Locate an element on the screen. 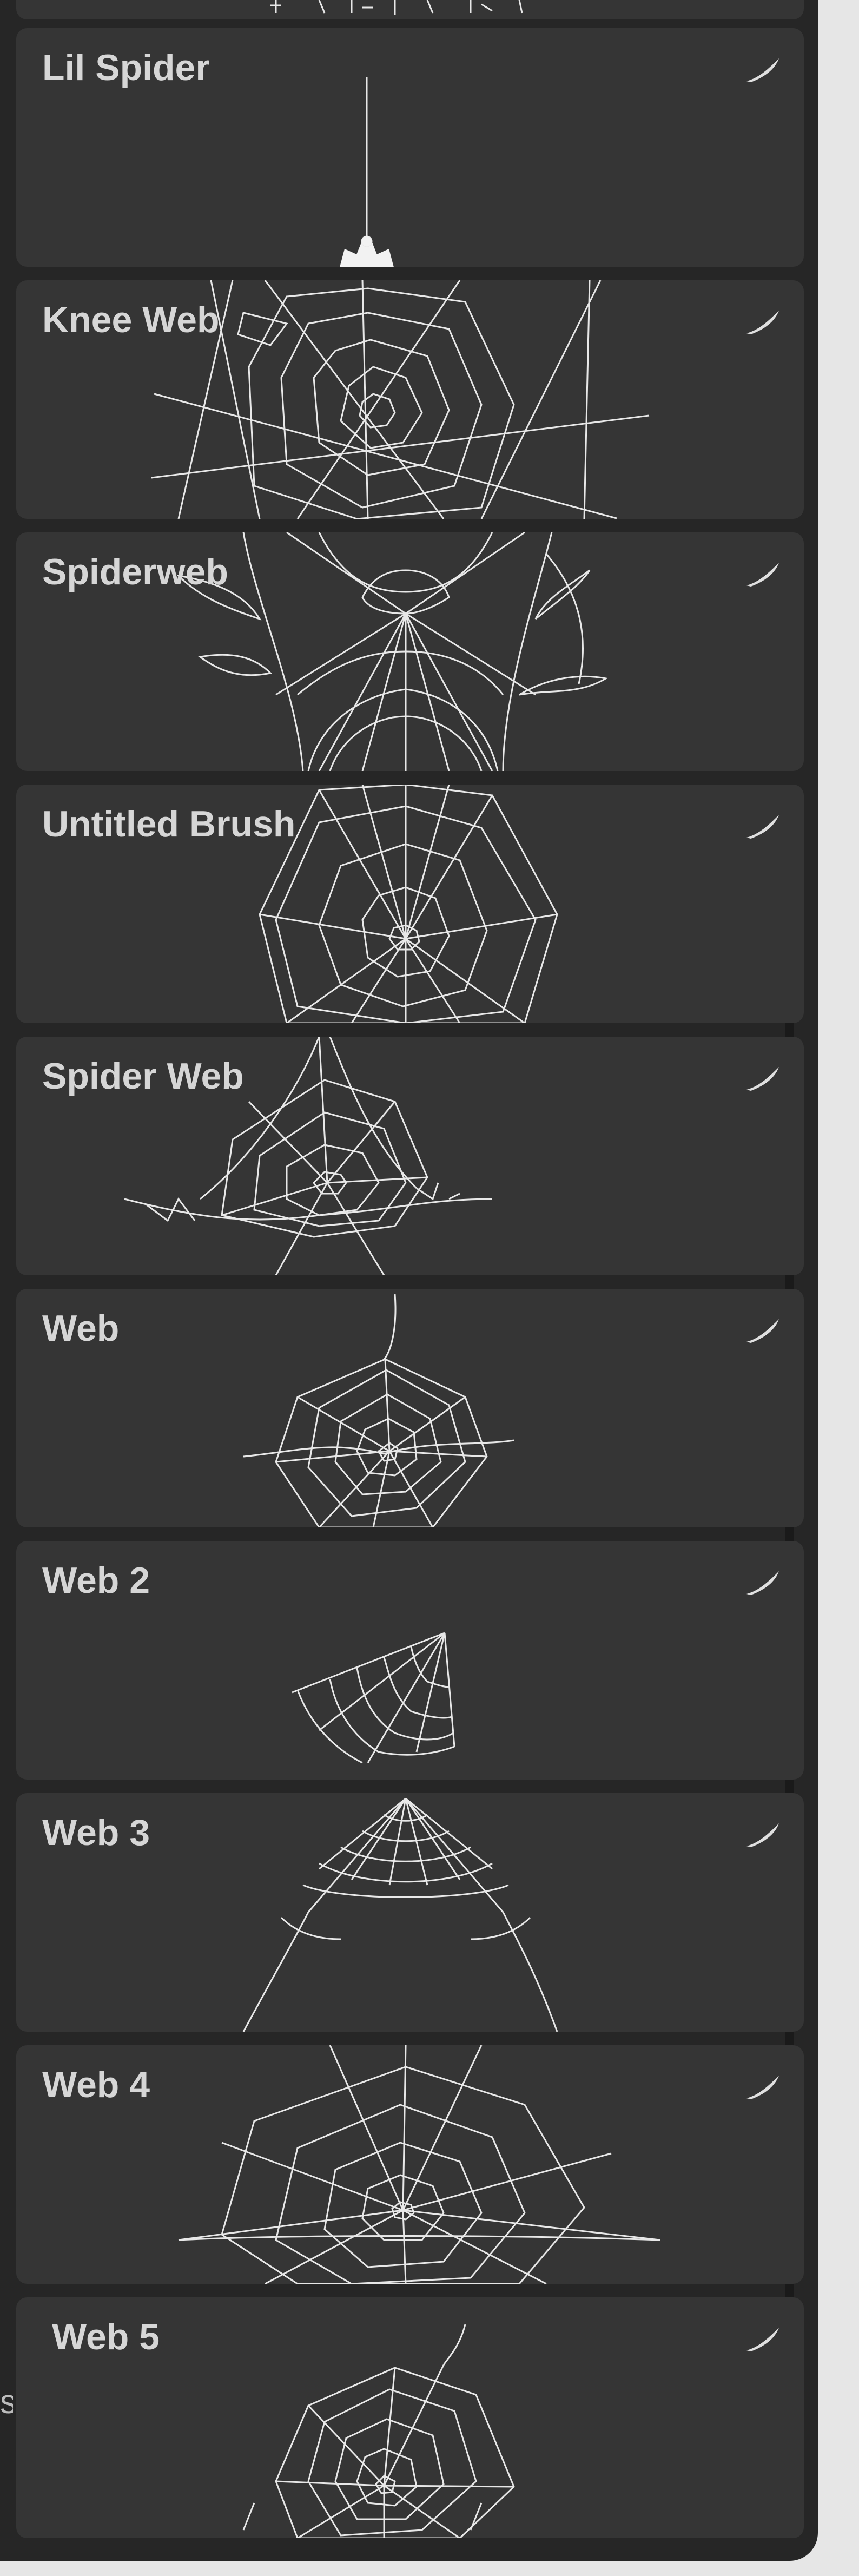  brush-name: Web 3 is located at coordinates (96, 1832).